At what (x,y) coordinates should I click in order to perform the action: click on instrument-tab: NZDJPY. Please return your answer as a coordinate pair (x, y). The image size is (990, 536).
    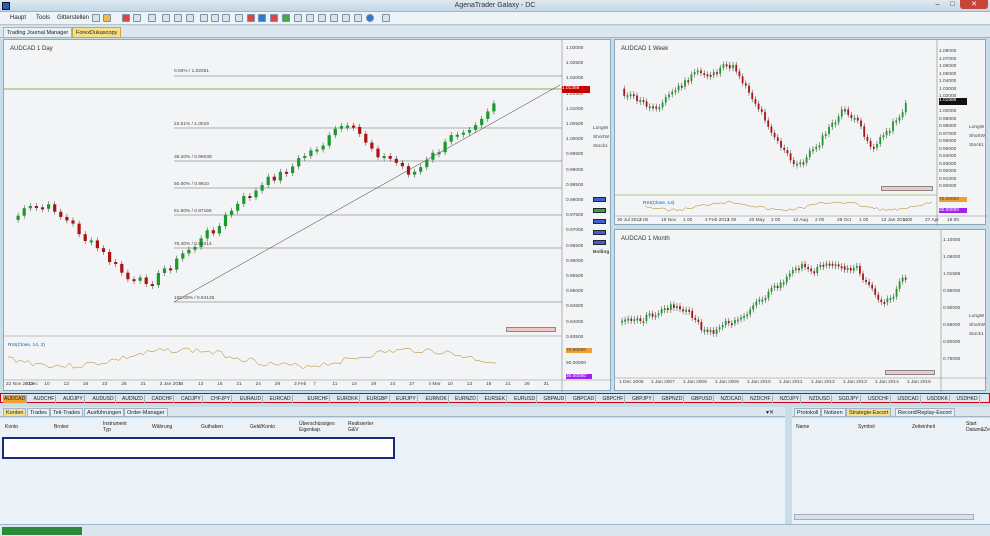
    Looking at the image, I should click on (790, 399).